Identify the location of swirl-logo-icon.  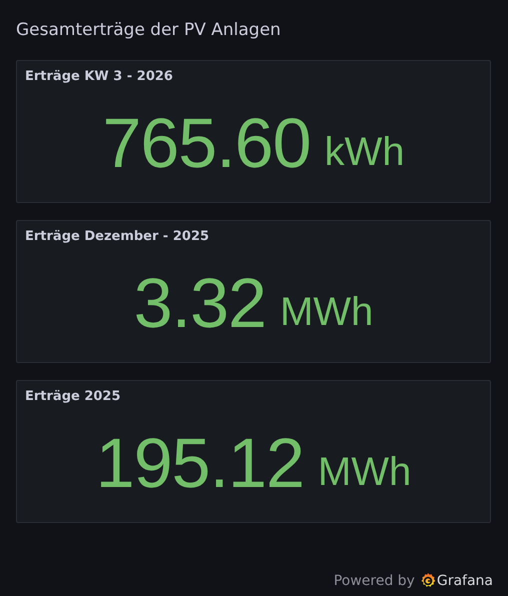
(428, 580).